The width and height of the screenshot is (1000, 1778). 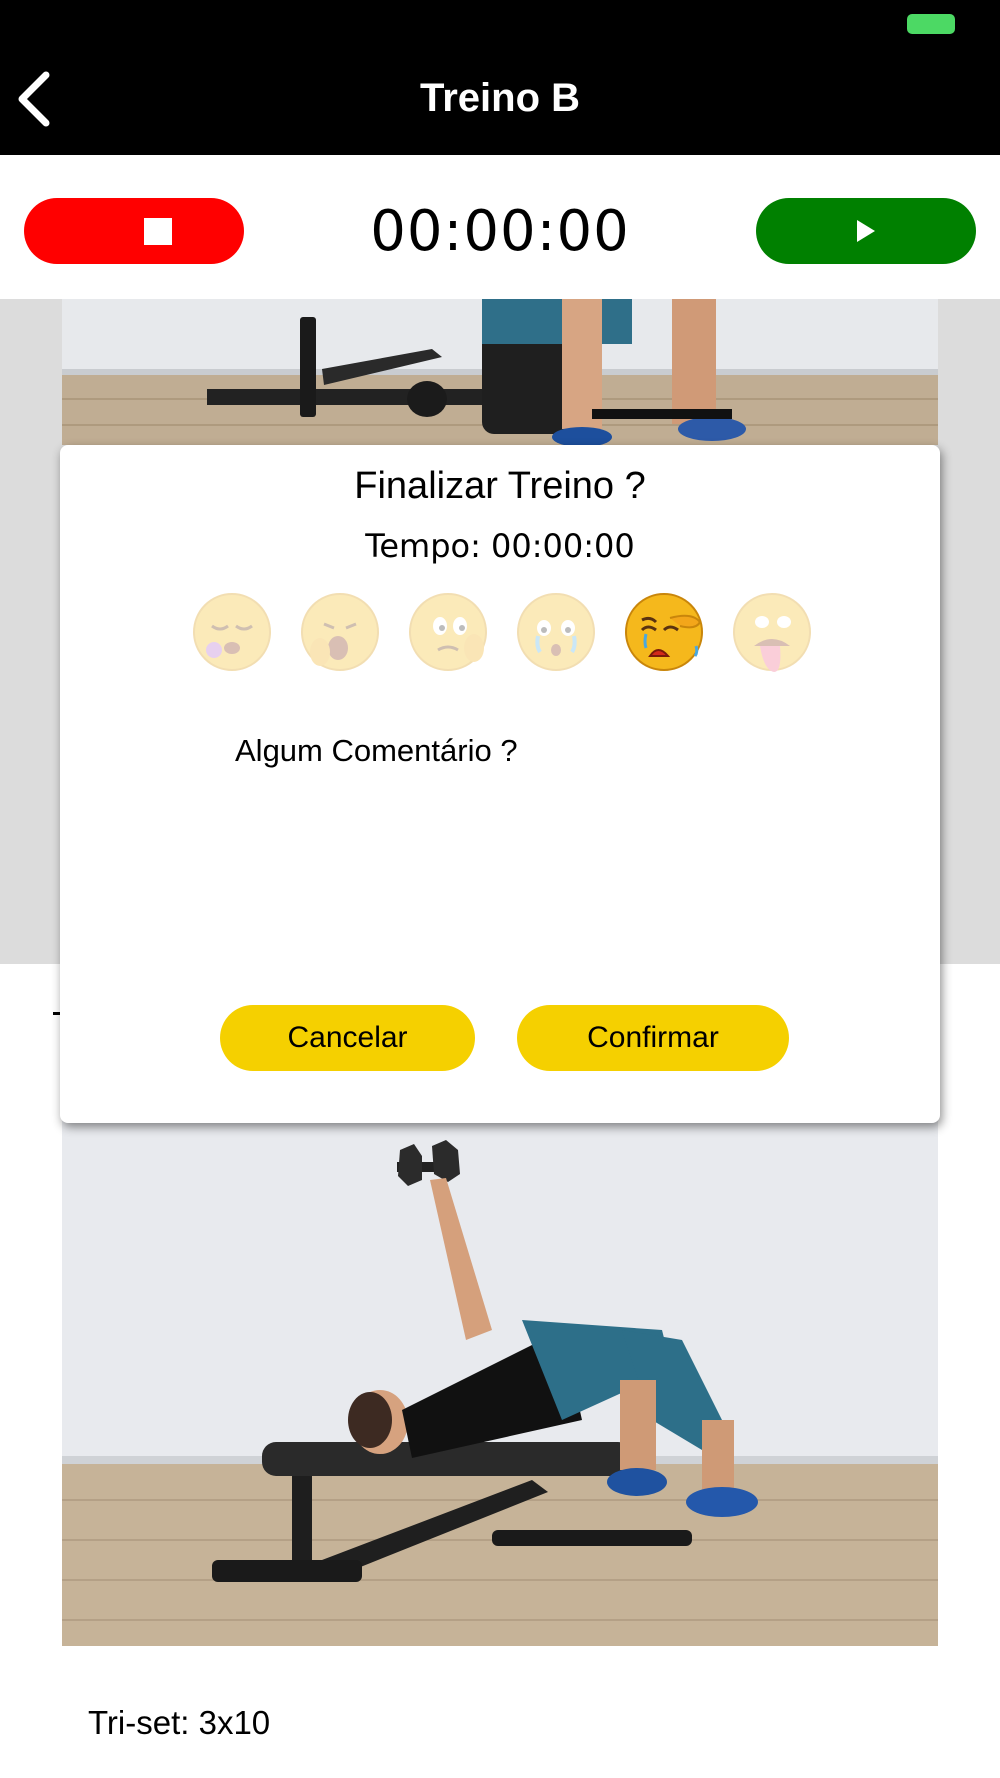 I want to click on navigation-bar: Treino B, so click(x=500, y=77).